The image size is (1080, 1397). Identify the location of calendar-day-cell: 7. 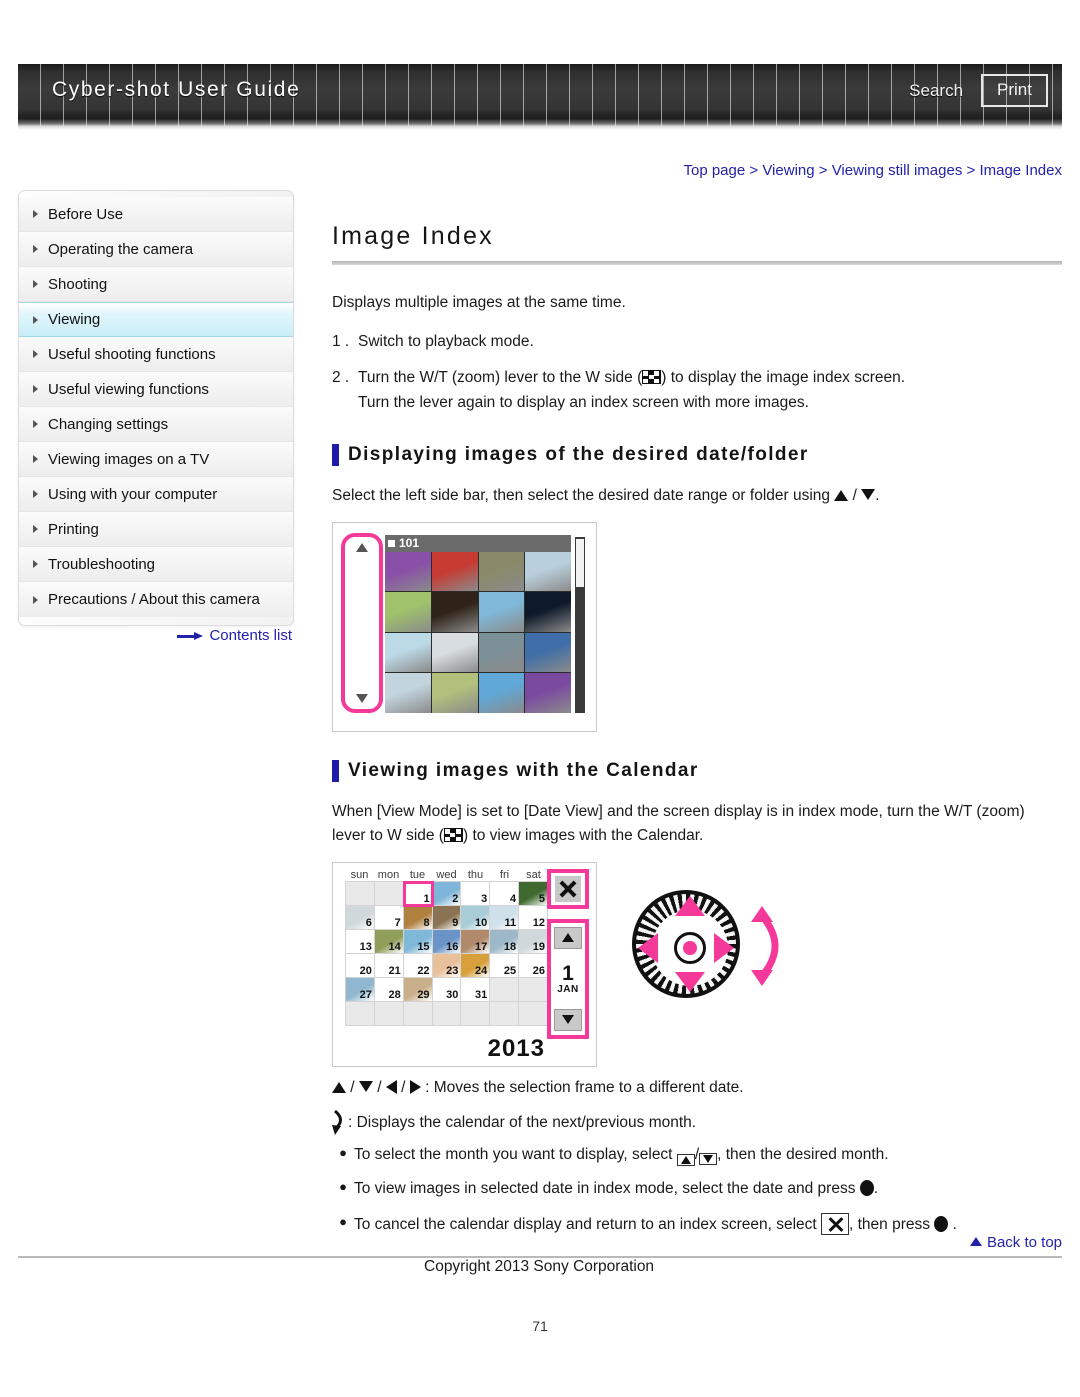
(389, 917).